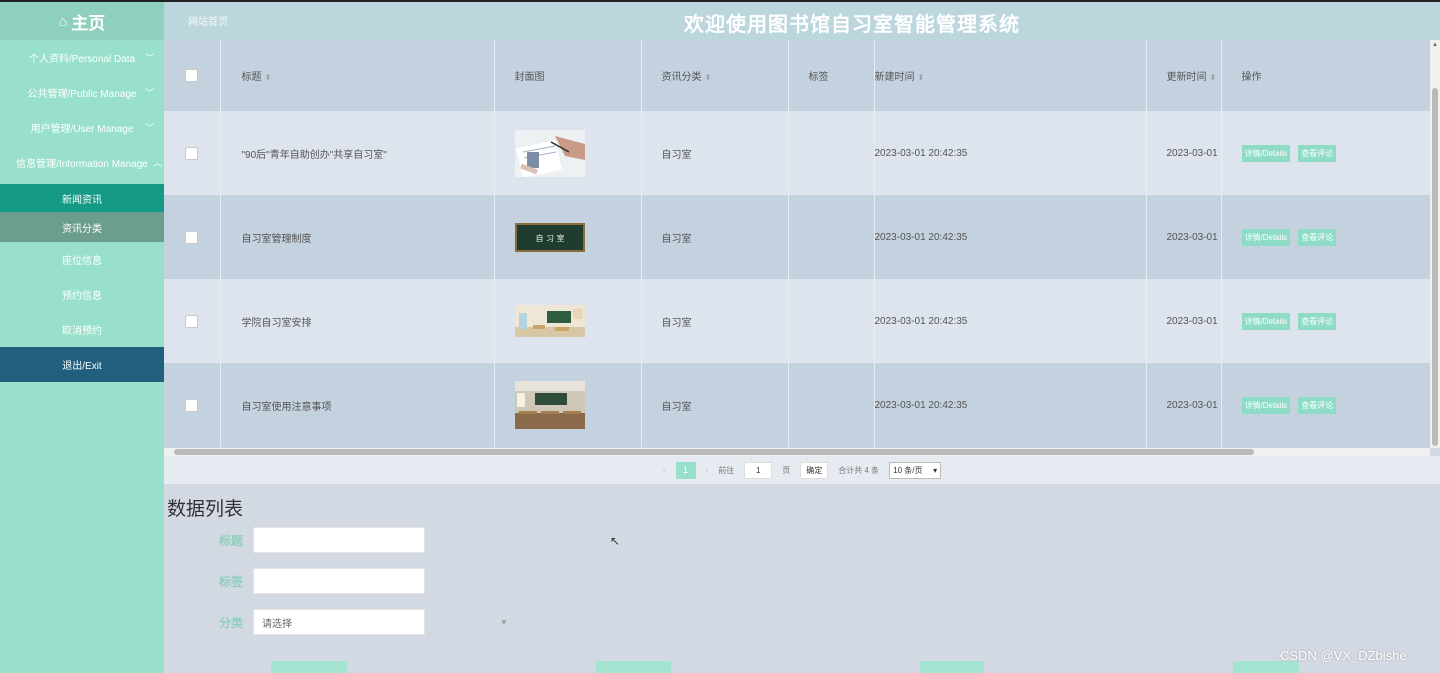 This screenshot has width=1440, height=673. What do you see at coordinates (230, 622) in the screenshot?
I see `category-label: 分类` at bounding box center [230, 622].